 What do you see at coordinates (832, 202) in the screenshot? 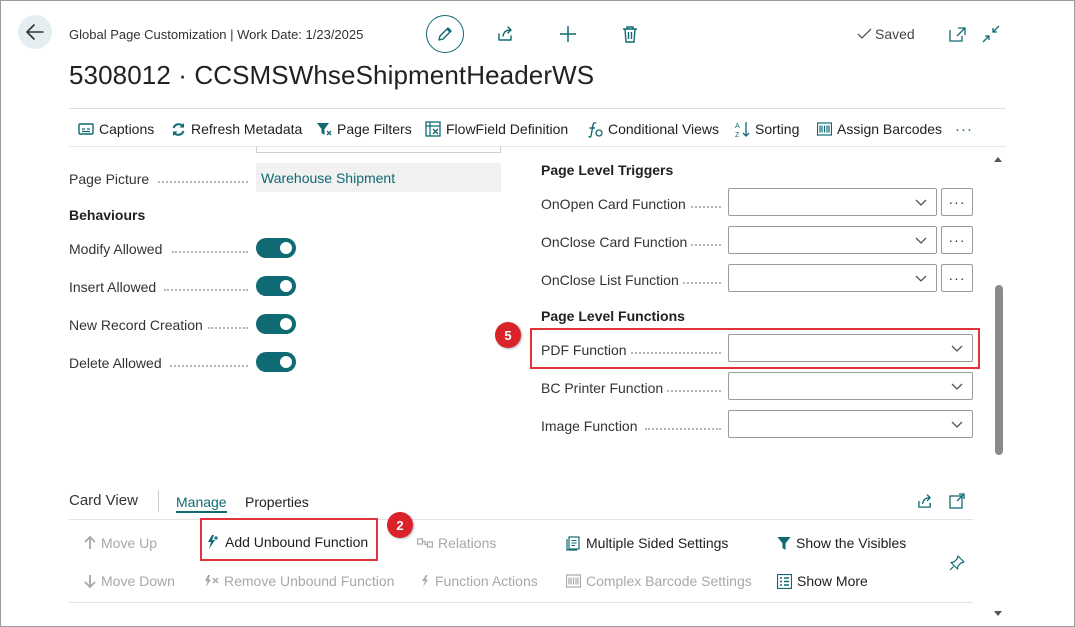
I see `onopen-card-function-dropdown` at bounding box center [832, 202].